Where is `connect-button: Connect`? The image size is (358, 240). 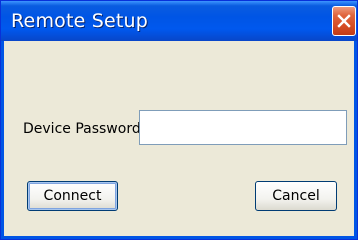 connect-button: Connect is located at coordinates (72, 196).